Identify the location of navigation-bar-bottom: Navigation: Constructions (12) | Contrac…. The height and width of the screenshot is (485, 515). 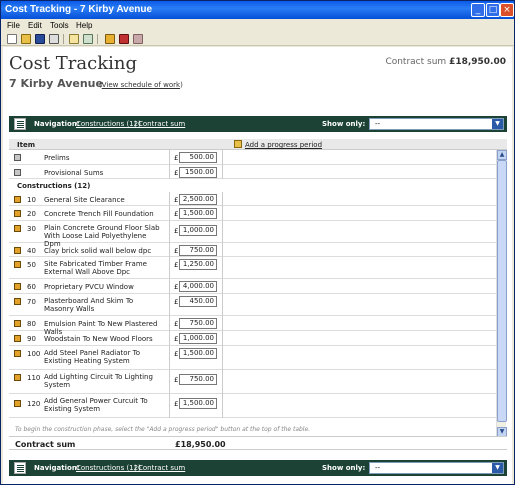
(258, 468).